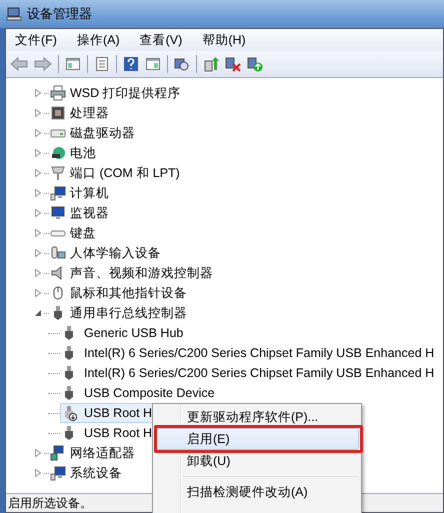  I want to click on menu-item: 文件(F), so click(36, 40).